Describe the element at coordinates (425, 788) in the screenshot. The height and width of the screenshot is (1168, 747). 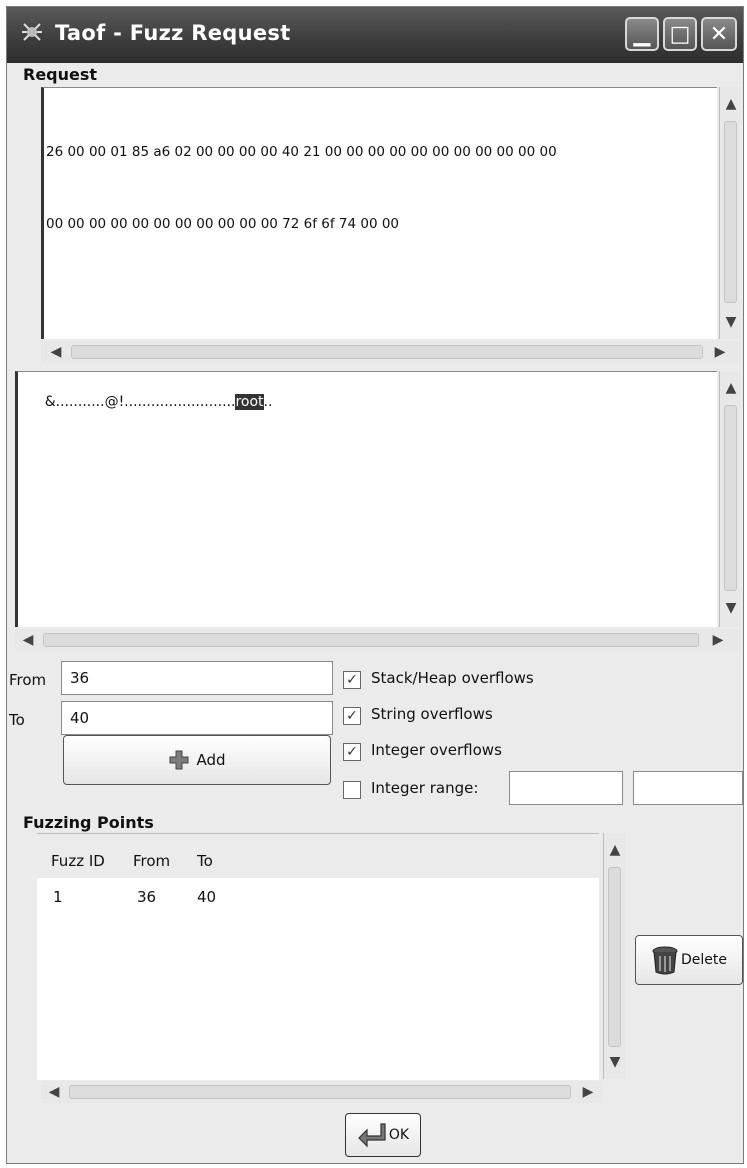
I see `integer-range-label: Integer range:` at that location.